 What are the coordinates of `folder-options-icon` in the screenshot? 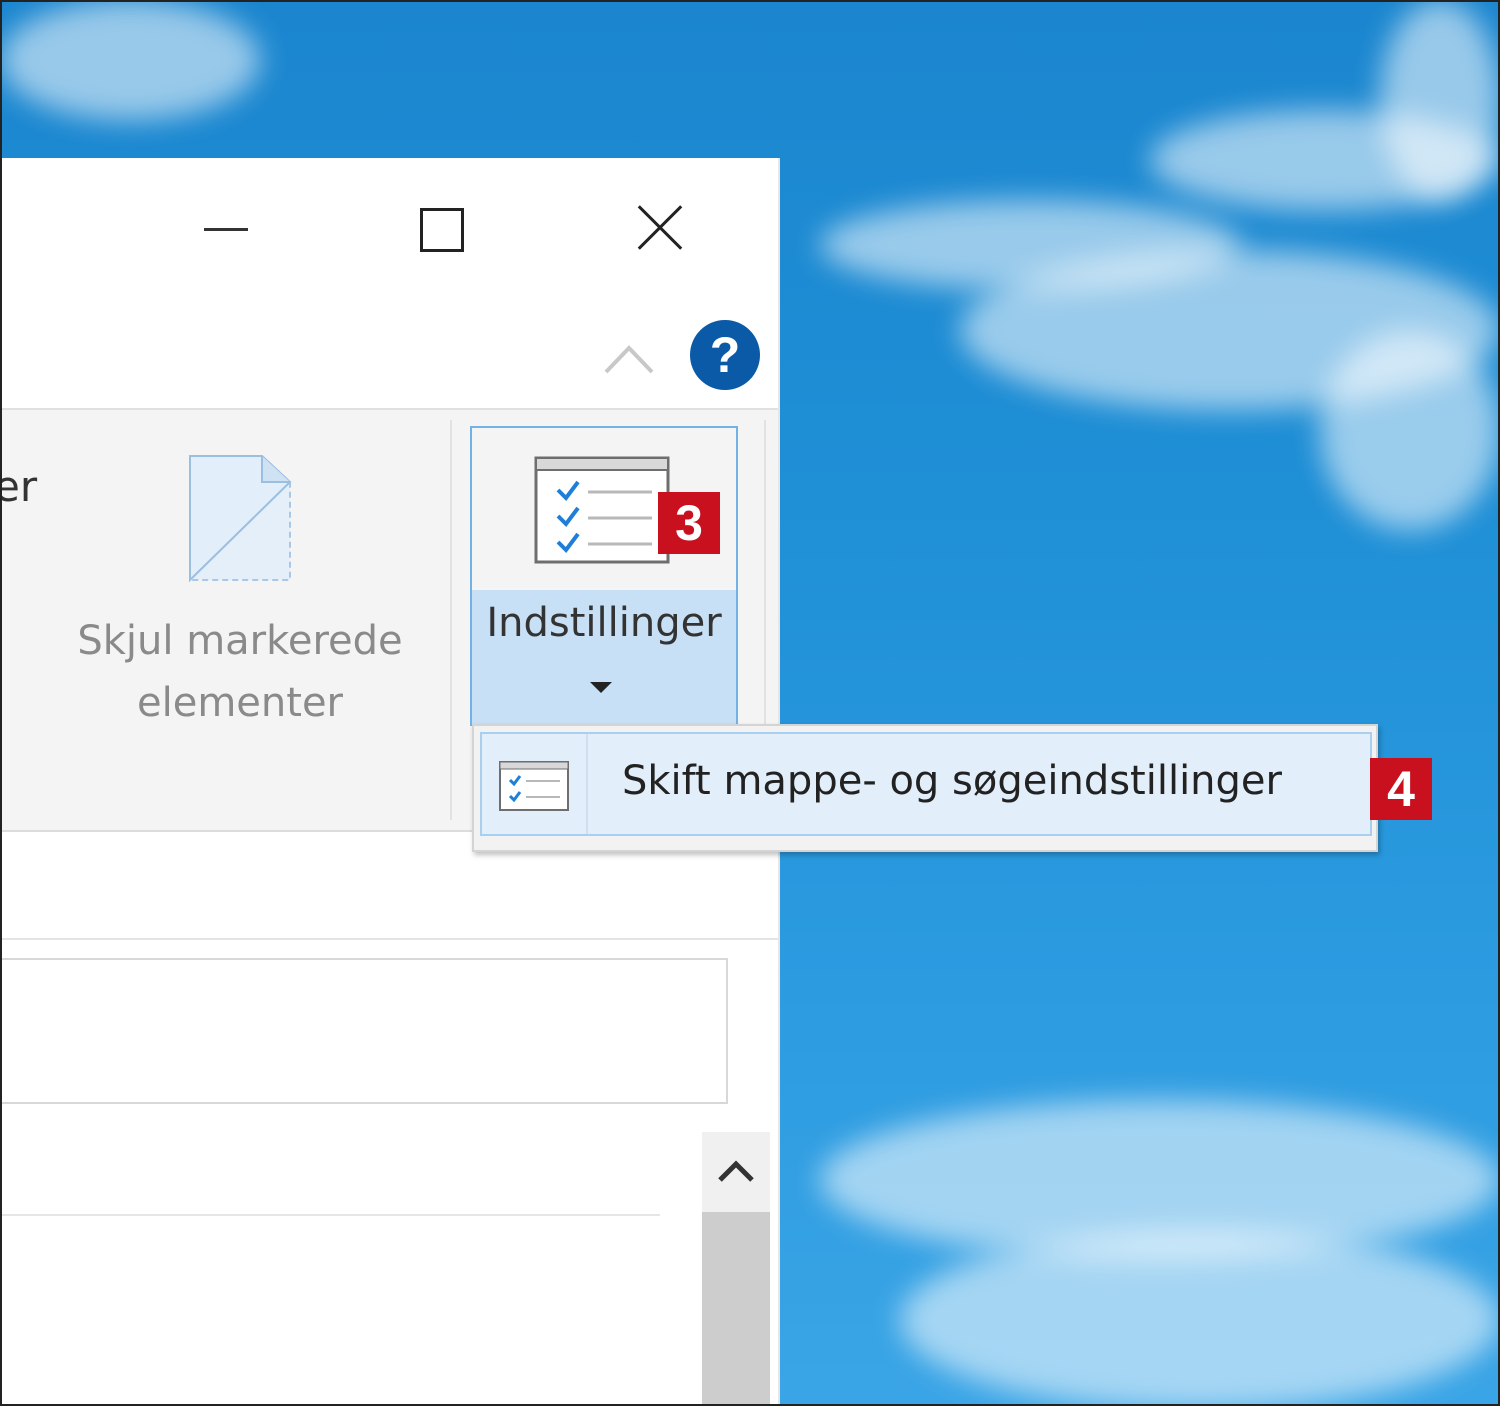 It's located at (534, 786).